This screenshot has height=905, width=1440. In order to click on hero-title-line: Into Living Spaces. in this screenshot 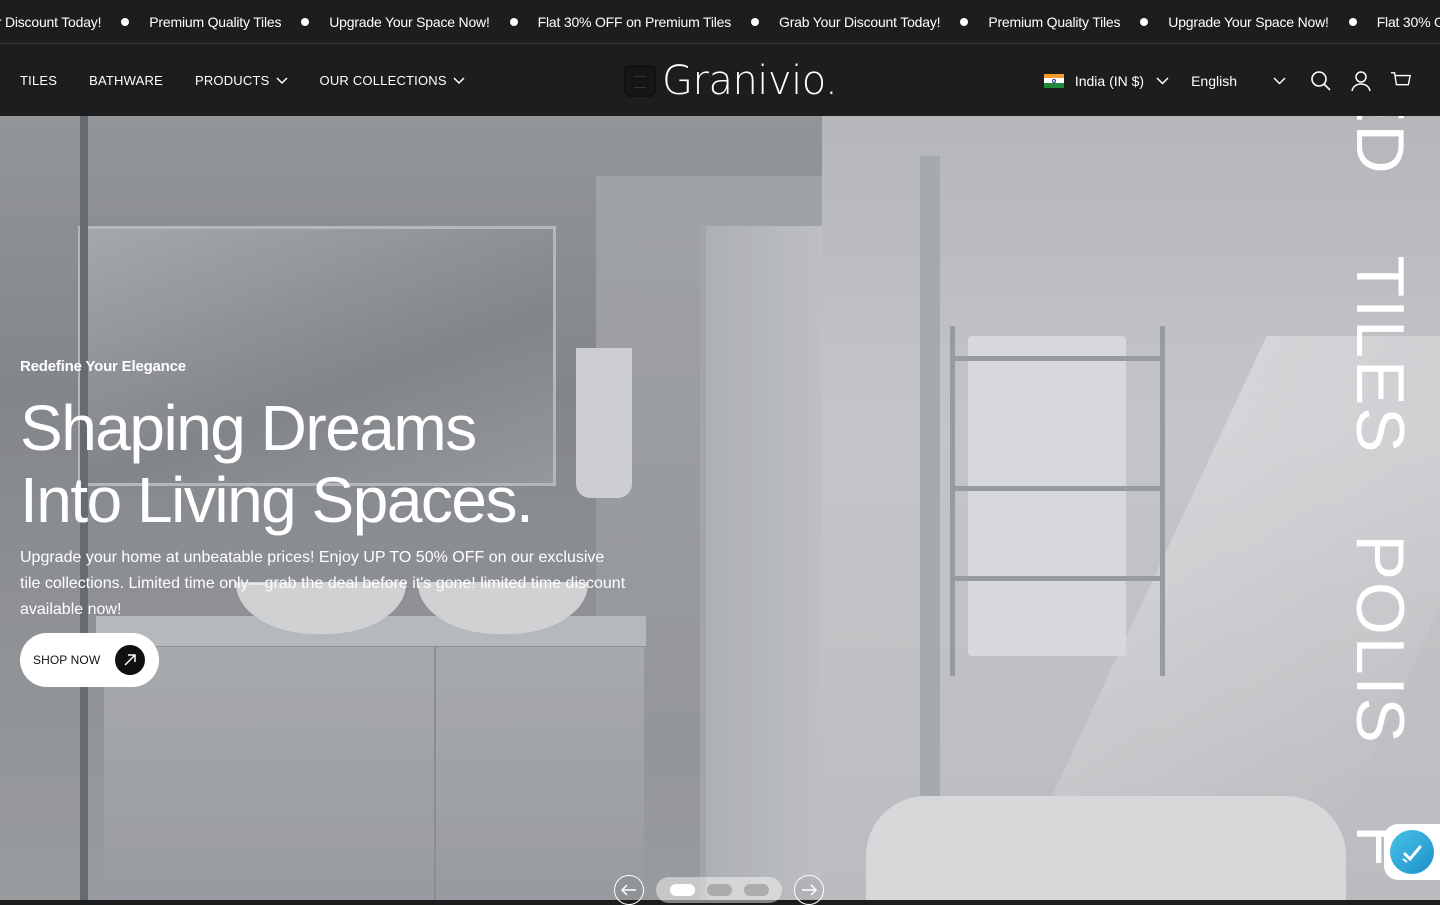, I will do `click(277, 500)`.